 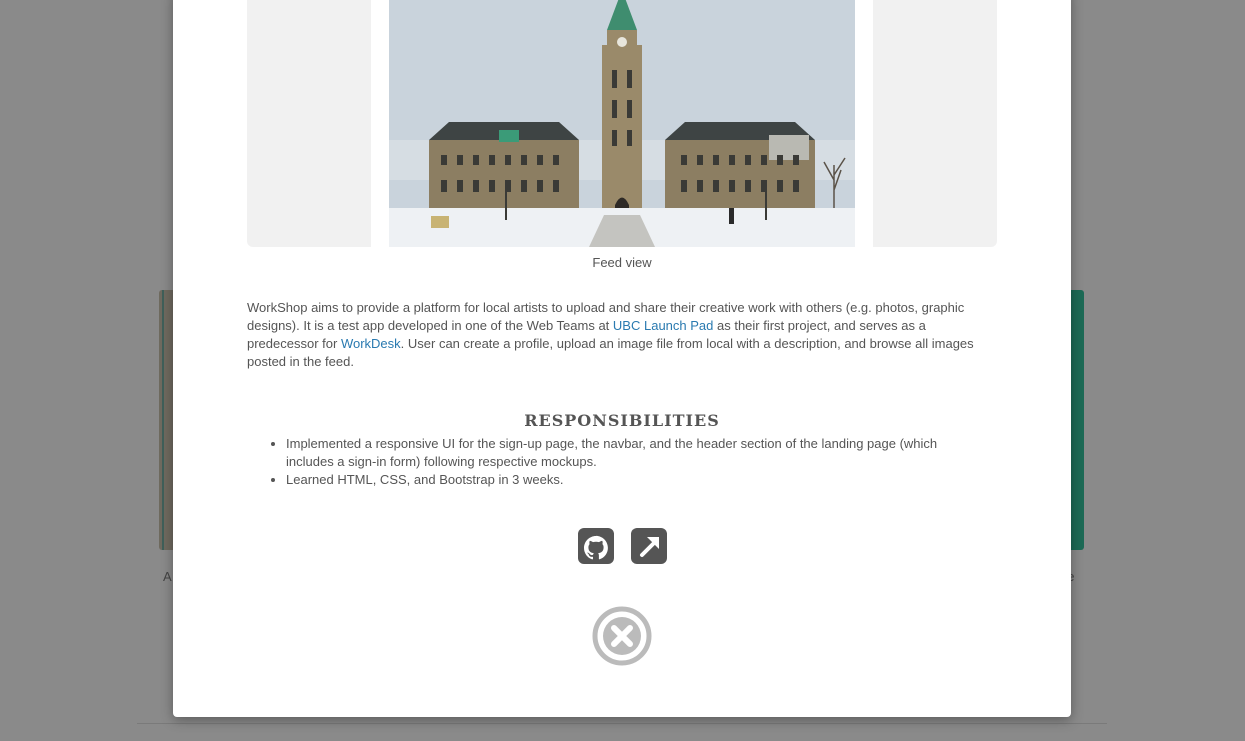 I want to click on background-card-caption-left: A, so click(x=167, y=576).